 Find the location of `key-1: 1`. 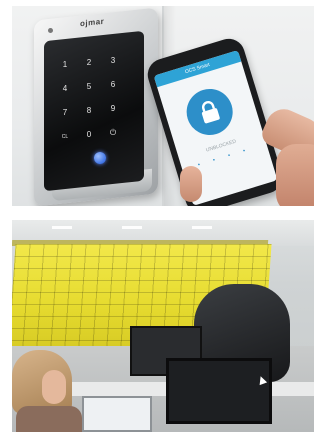

key-1: 1 is located at coordinates (65, 64).